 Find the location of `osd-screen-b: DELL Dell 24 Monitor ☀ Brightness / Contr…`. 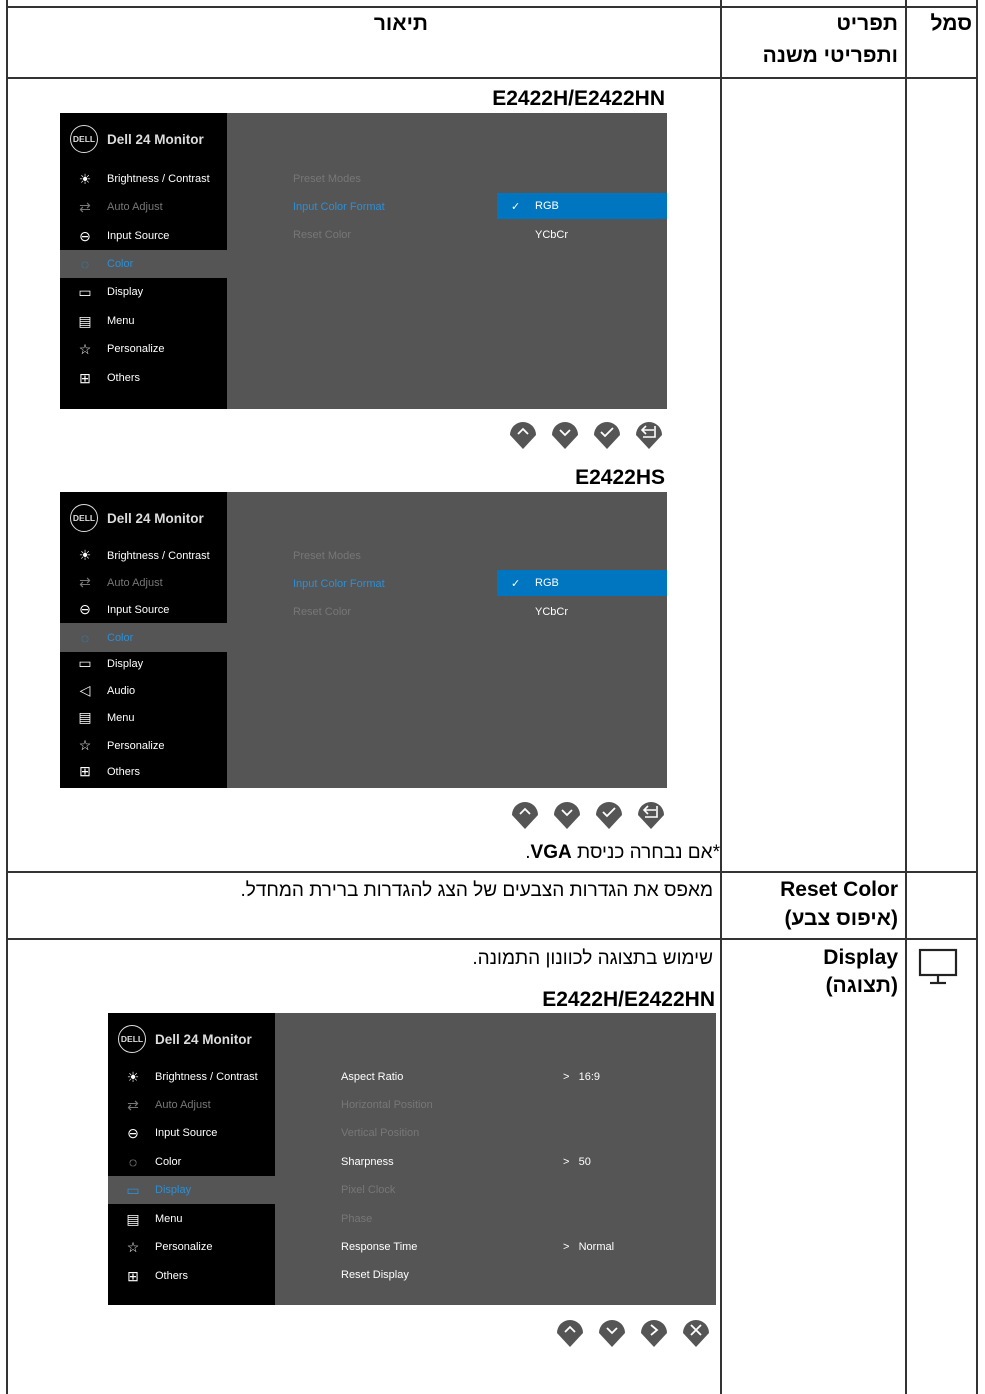

osd-screen-b: DELL Dell 24 Monitor ☀ Brightness / Contr… is located at coordinates (363, 640).